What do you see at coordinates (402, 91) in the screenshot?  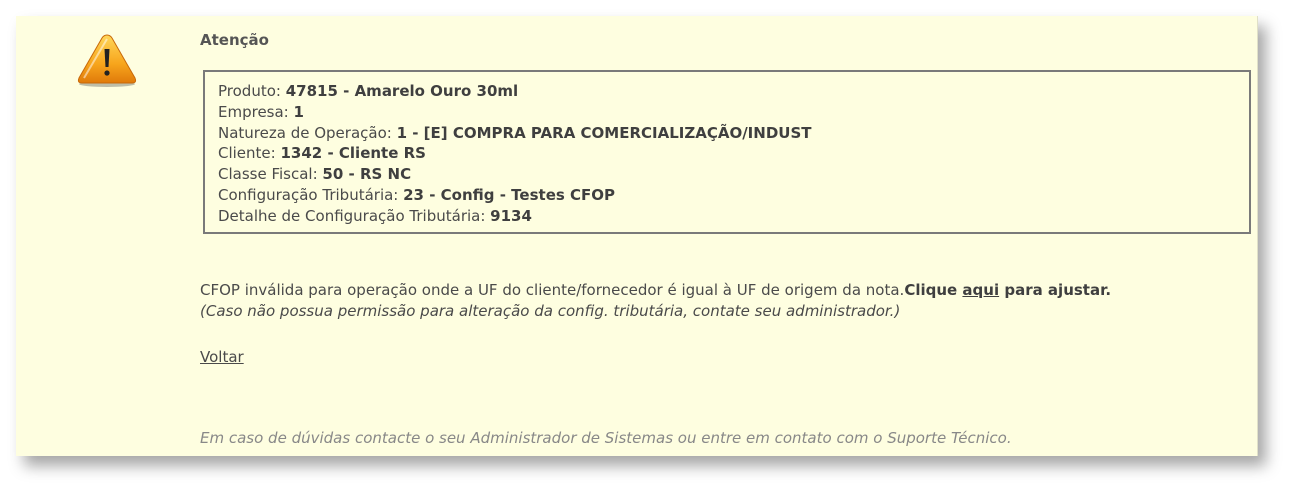 I see `detail-value: 47815 - Amarelo Ouro 30ml` at bounding box center [402, 91].